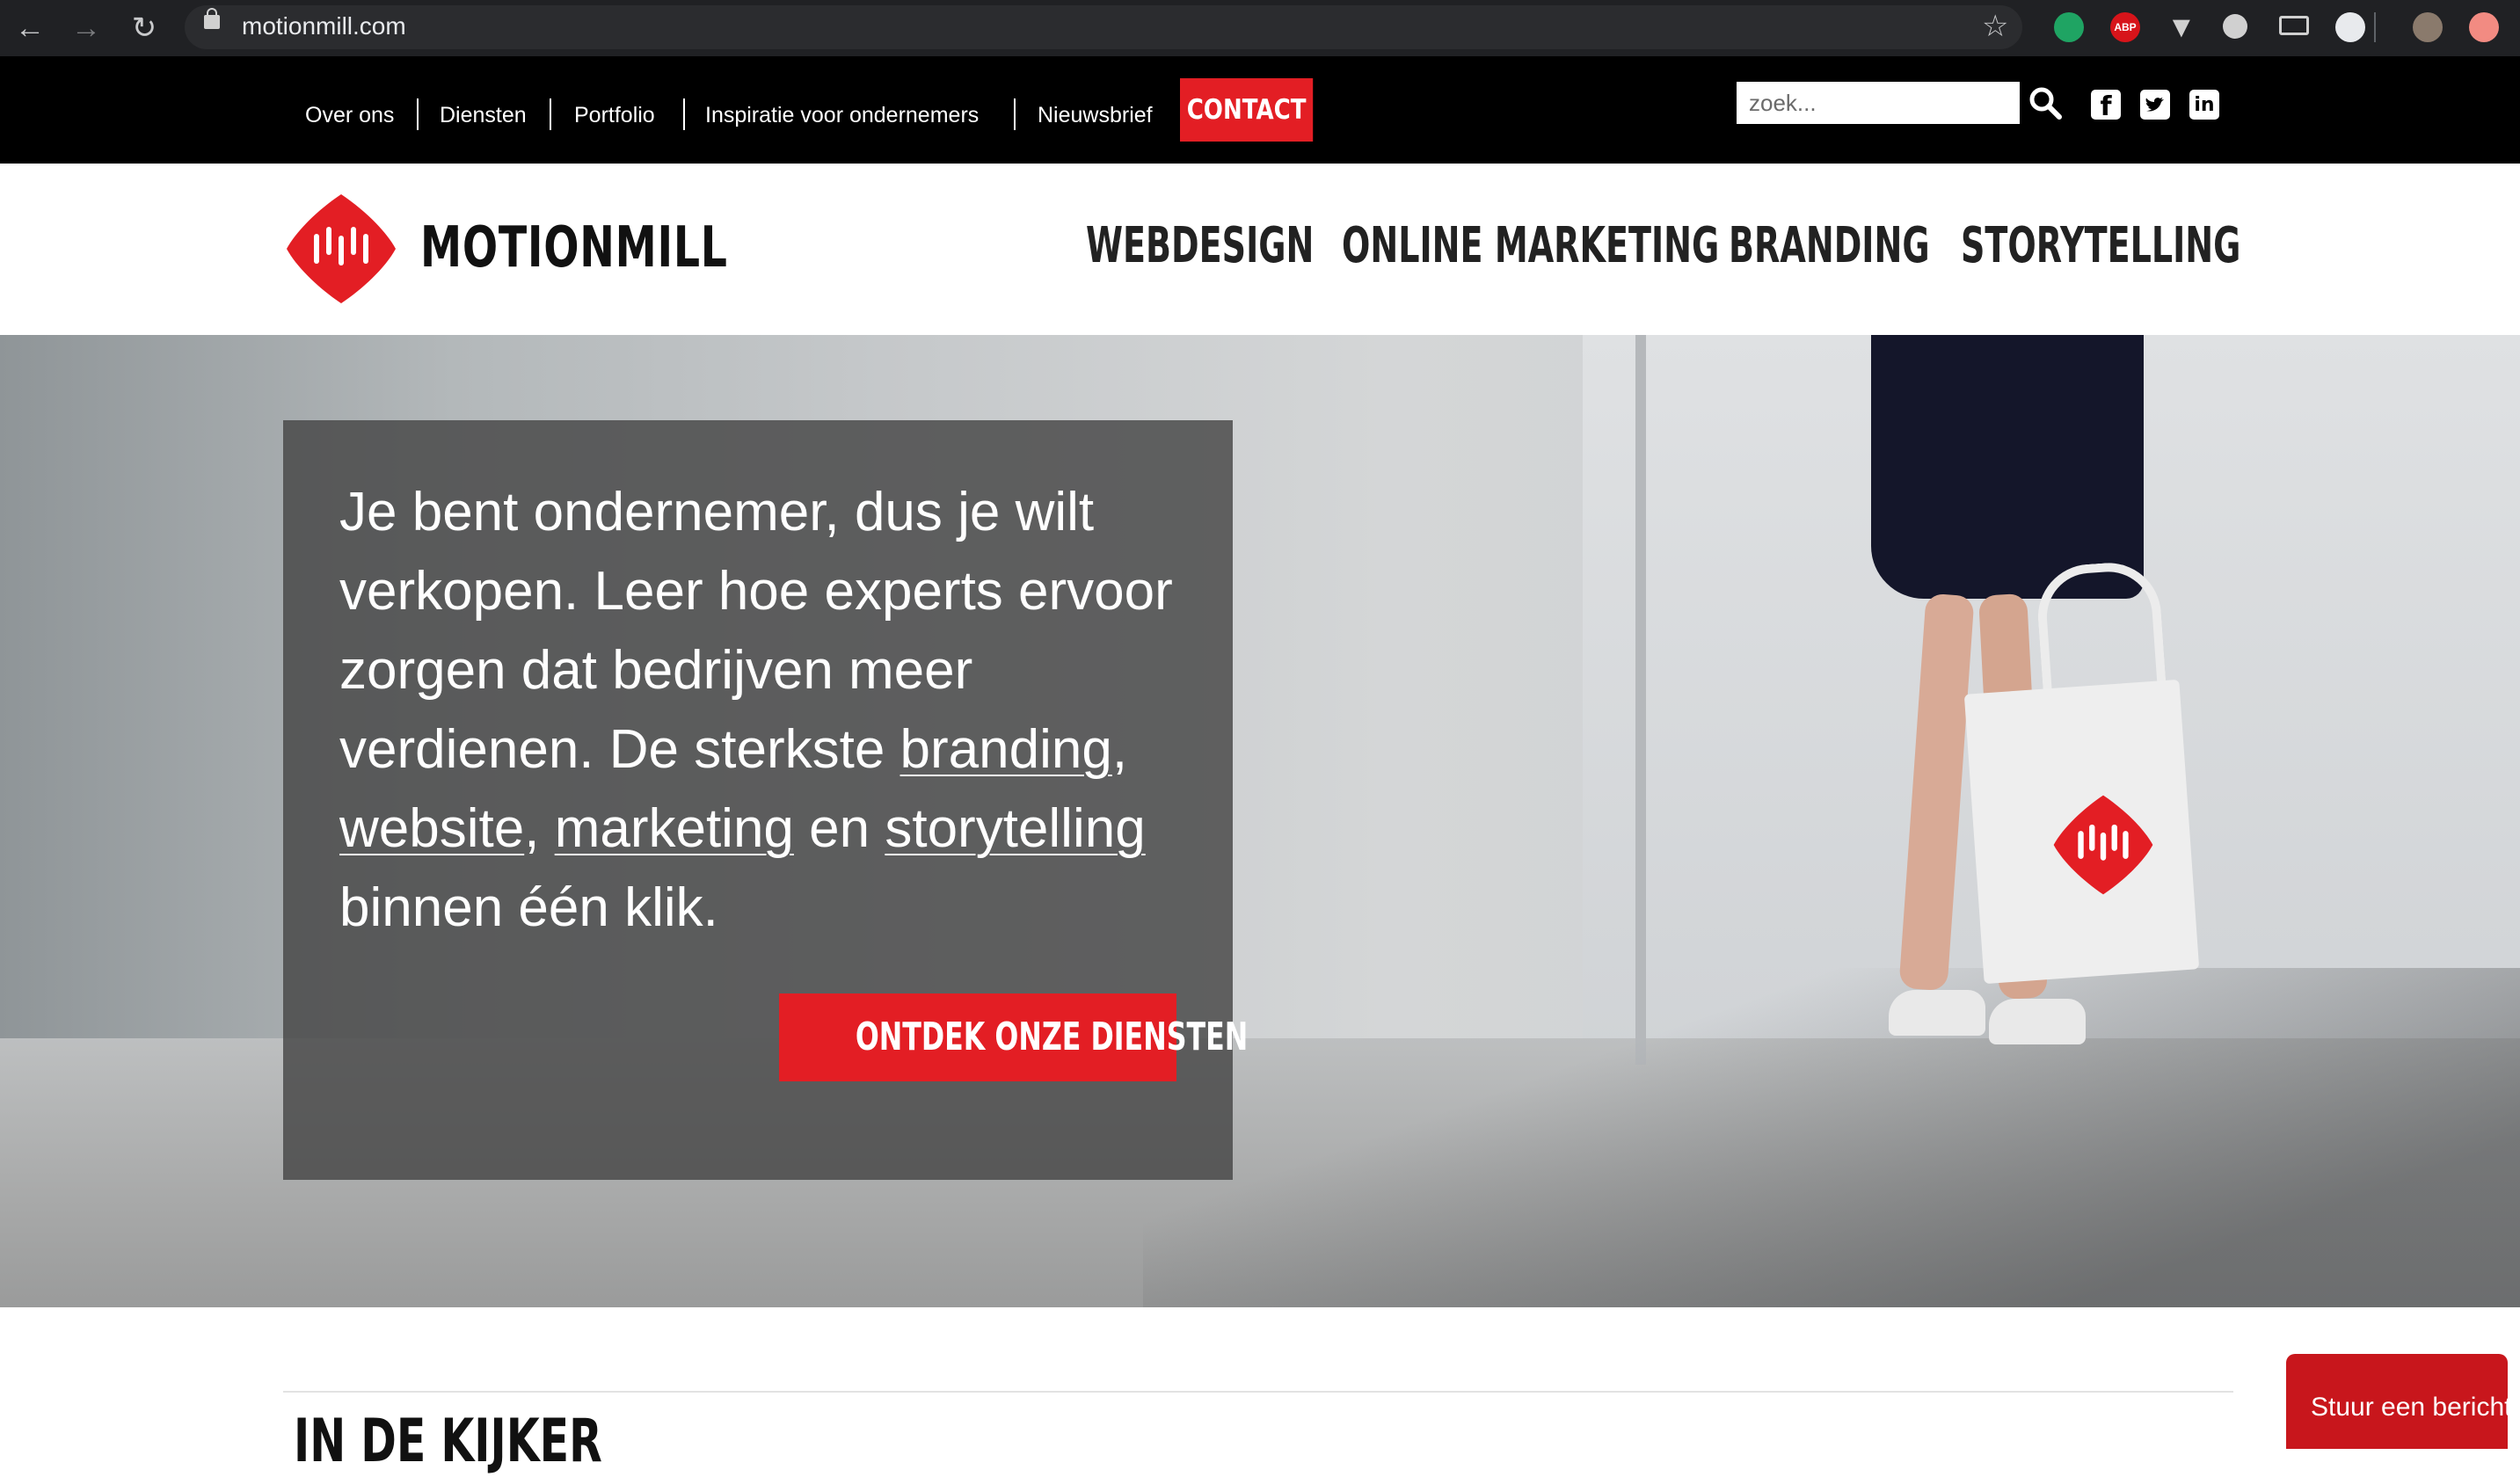 This screenshot has width=2520, height=1477. Describe the element at coordinates (2069, 27) in the screenshot. I see `evernote-icon` at that location.